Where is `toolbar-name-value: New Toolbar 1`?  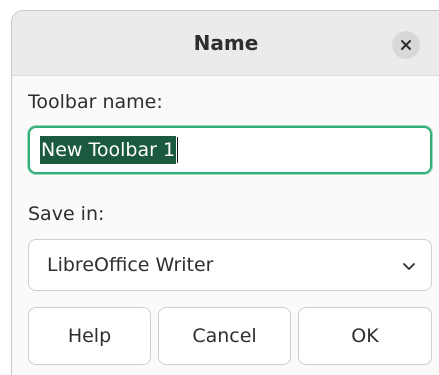 toolbar-name-value: New Toolbar 1 is located at coordinates (108, 150).